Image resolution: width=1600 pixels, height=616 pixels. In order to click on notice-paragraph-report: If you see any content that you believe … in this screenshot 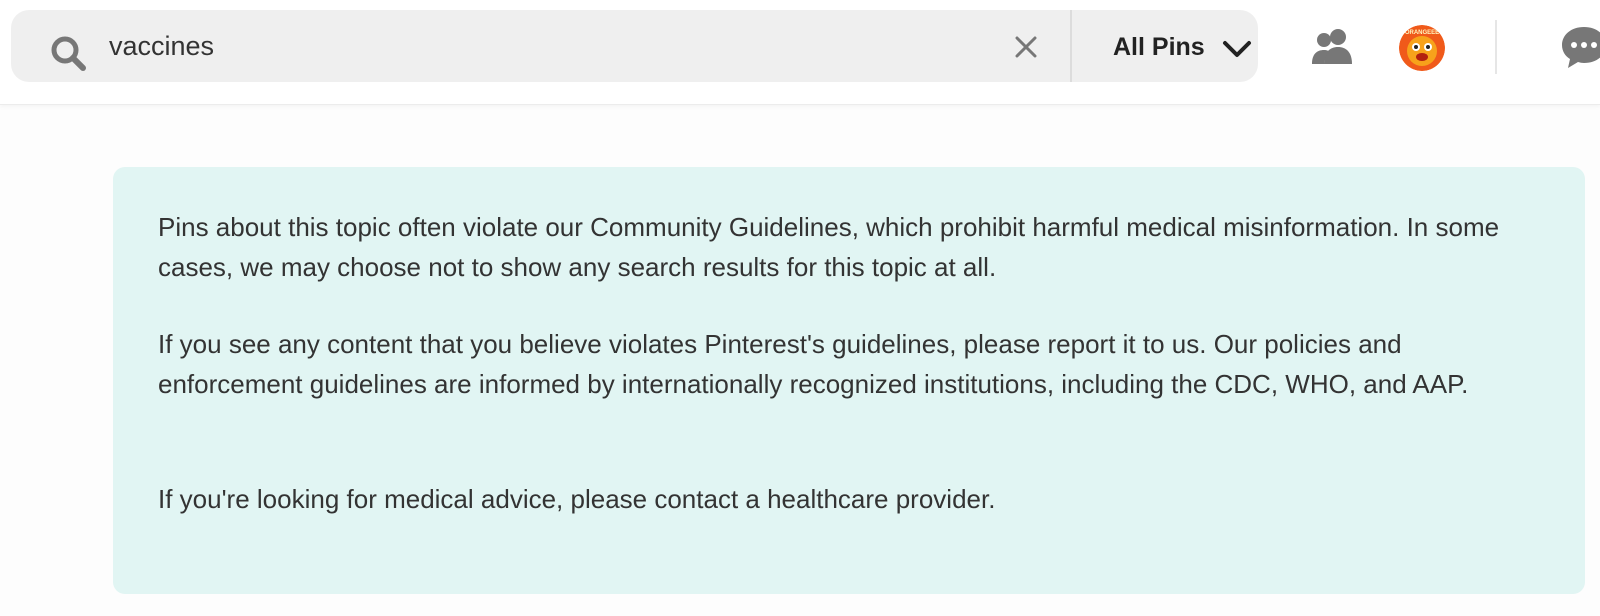, I will do `click(813, 364)`.